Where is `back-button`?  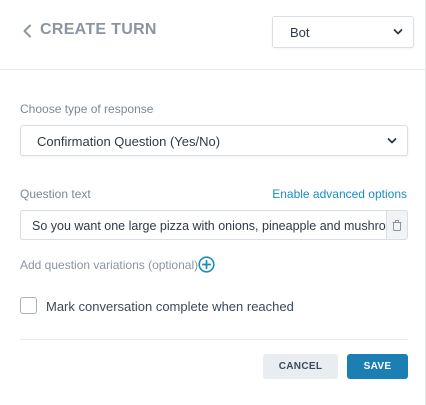
back-button is located at coordinates (27, 31).